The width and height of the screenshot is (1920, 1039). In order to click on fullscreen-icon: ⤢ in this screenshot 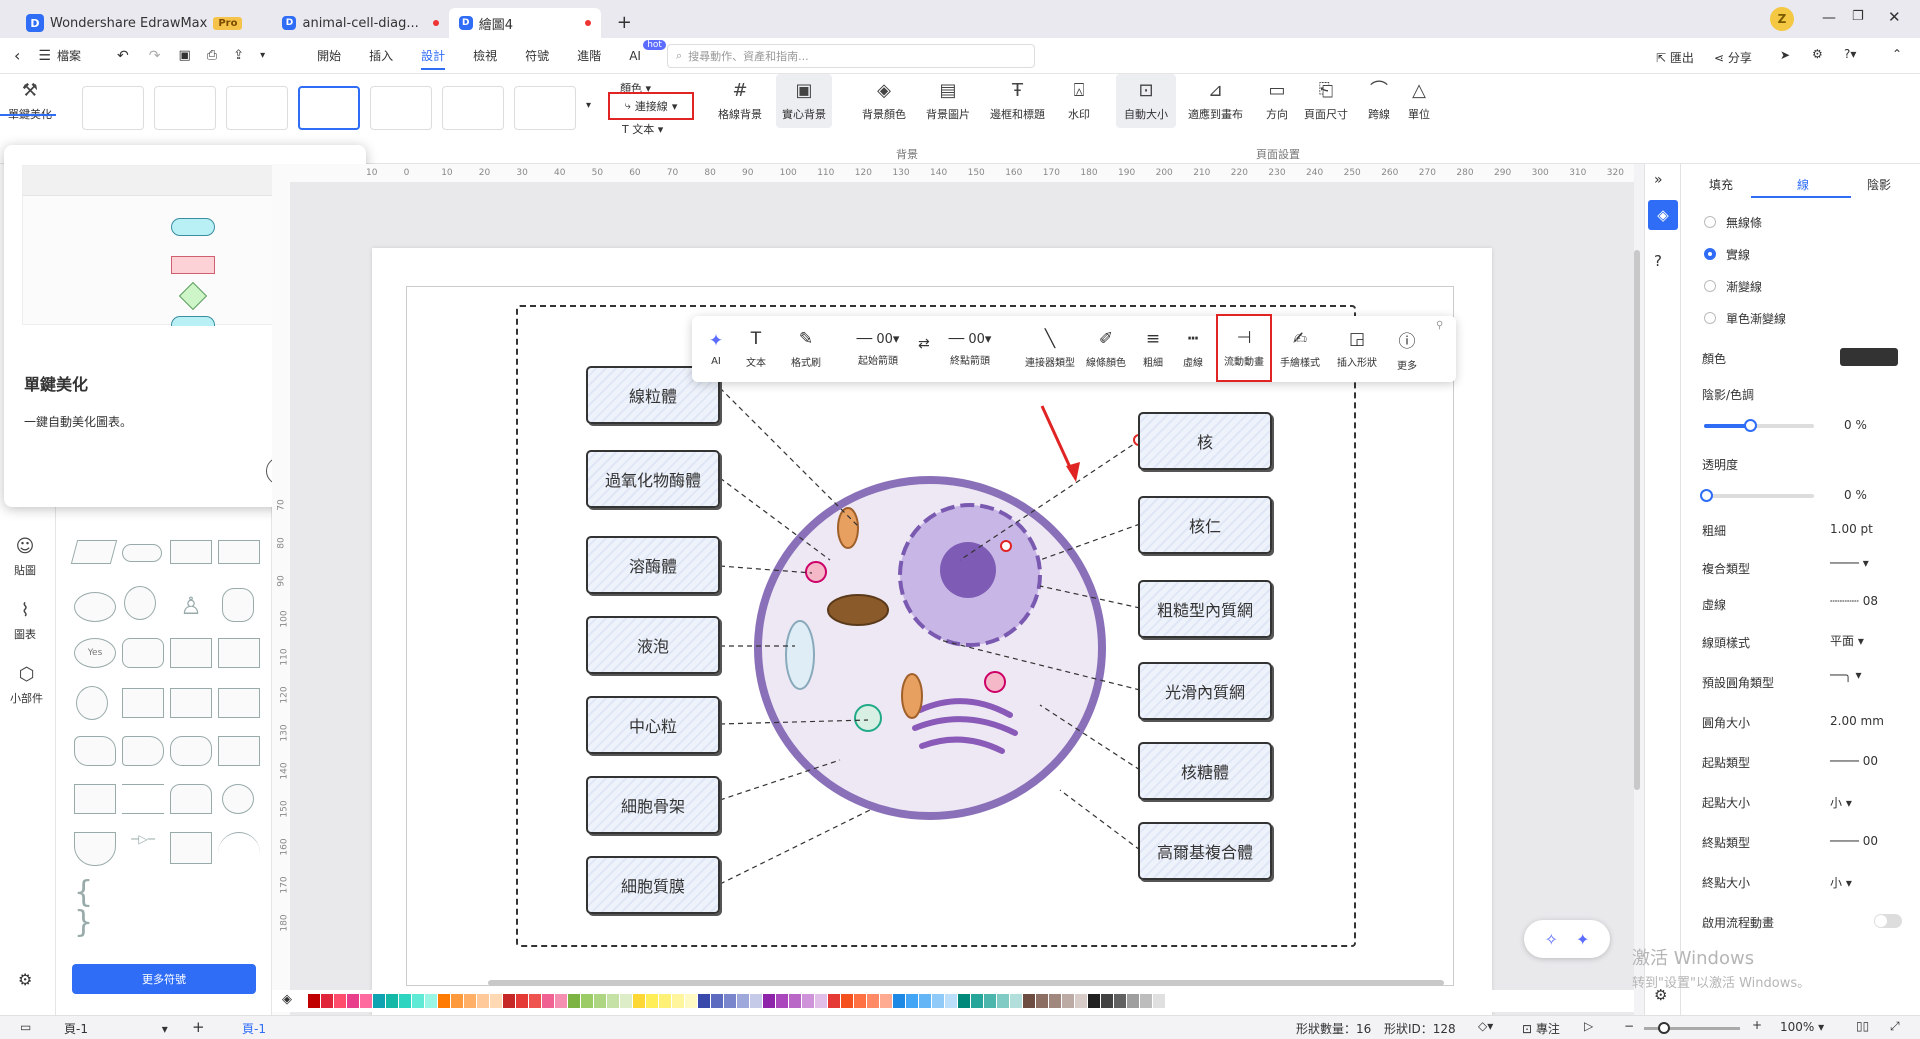, I will do `click(1895, 1026)`.